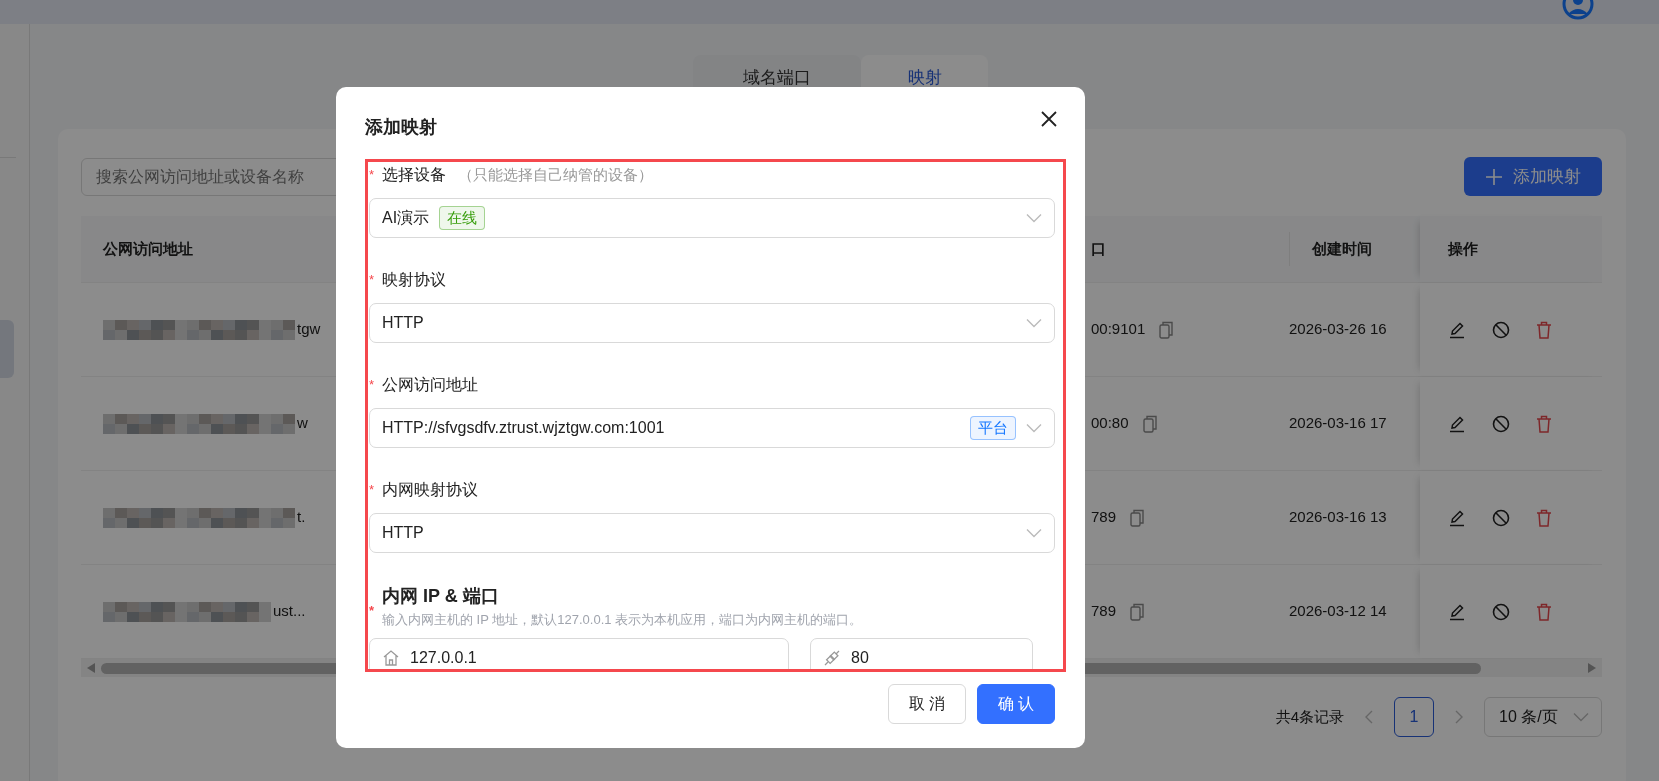  I want to click on column-header: 口, so click(1098, 248).